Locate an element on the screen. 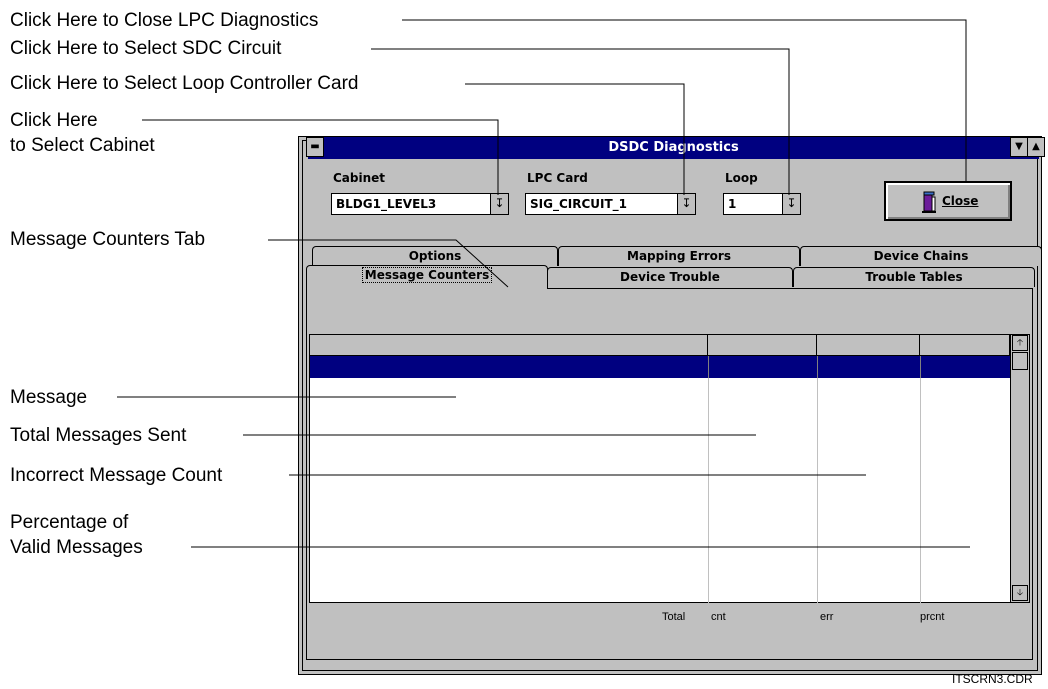 This screenshot has height=689, width=1048. footer-cnt: cnt is located at coordinates (718, 617).